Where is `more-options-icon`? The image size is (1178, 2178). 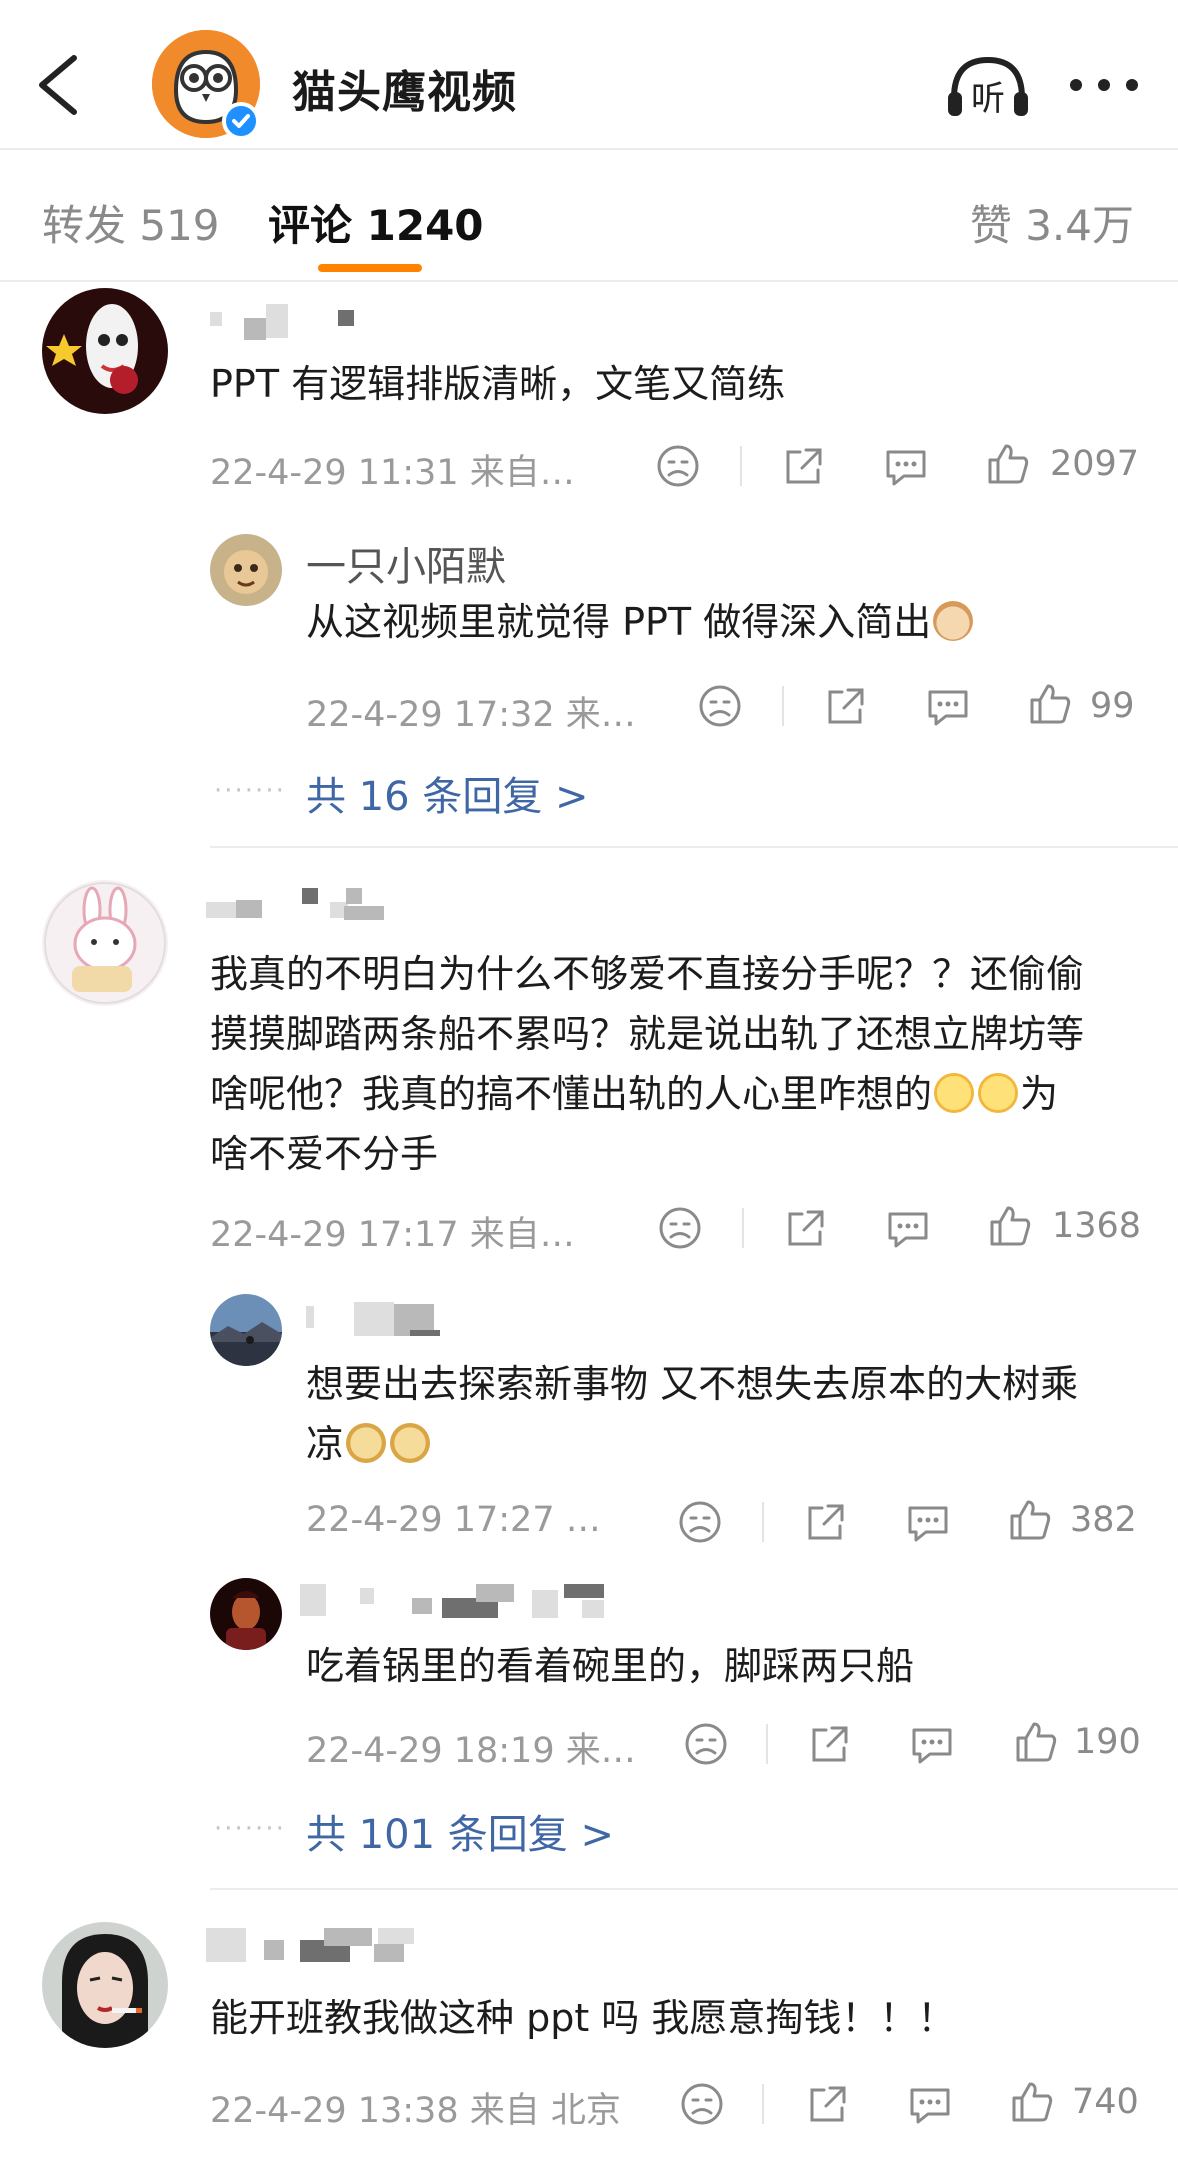 more-options-icon is located at coordinates (1104, 85).